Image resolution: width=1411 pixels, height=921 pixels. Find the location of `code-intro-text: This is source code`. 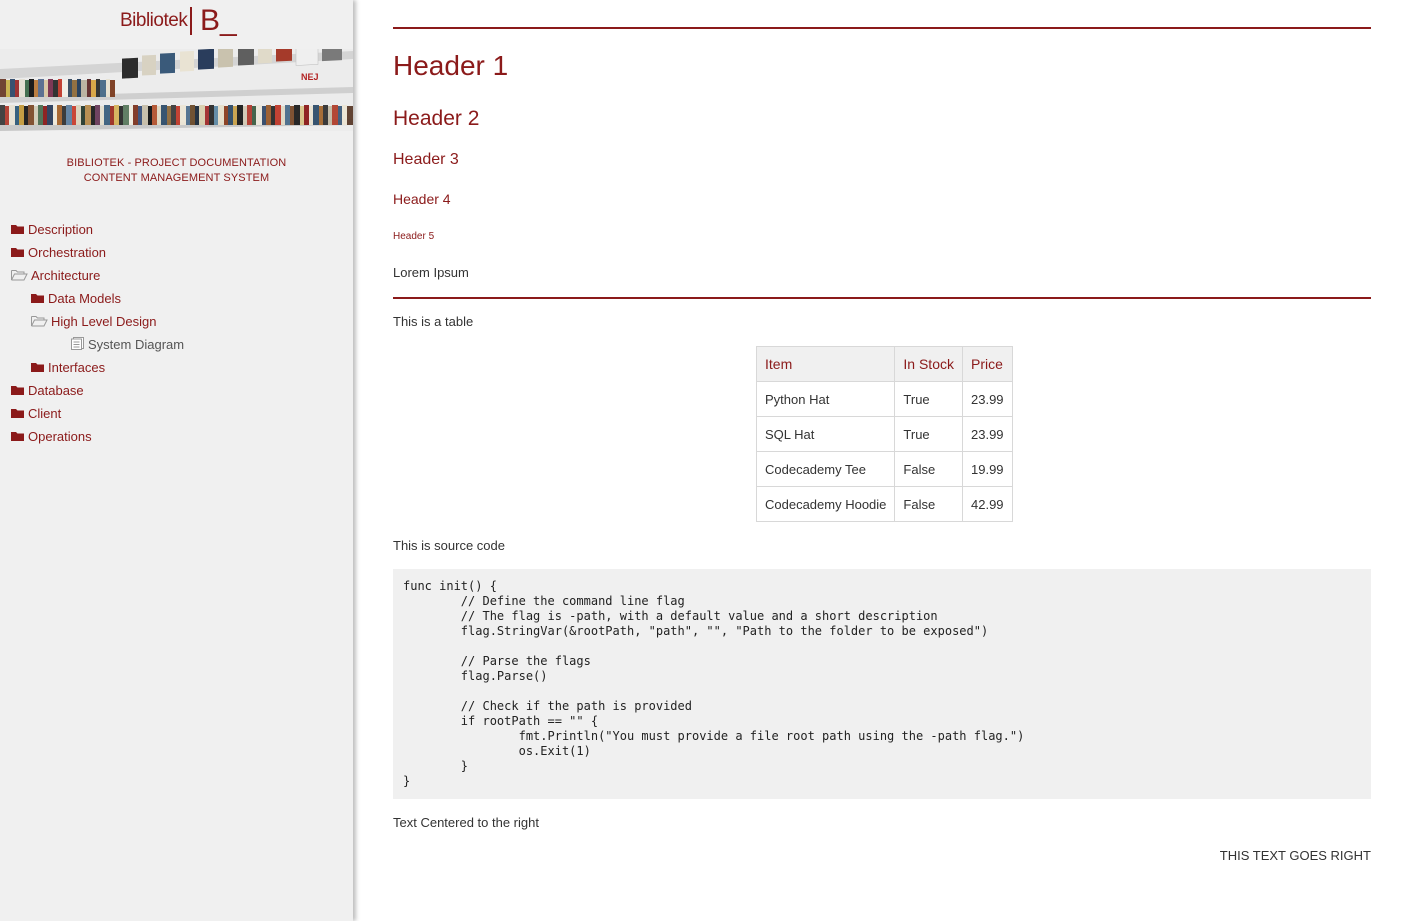

code-intro-text: This is source code is located at coordinates (449, 545).